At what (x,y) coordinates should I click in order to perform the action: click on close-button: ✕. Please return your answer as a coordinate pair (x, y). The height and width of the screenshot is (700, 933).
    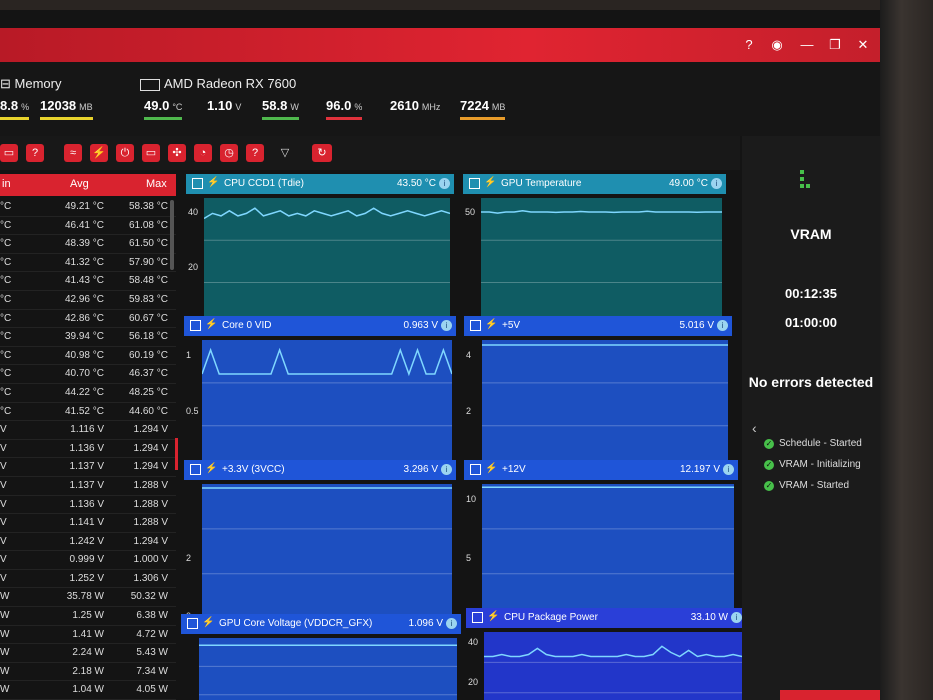
    Looking at the image, I should click on (863, 45).